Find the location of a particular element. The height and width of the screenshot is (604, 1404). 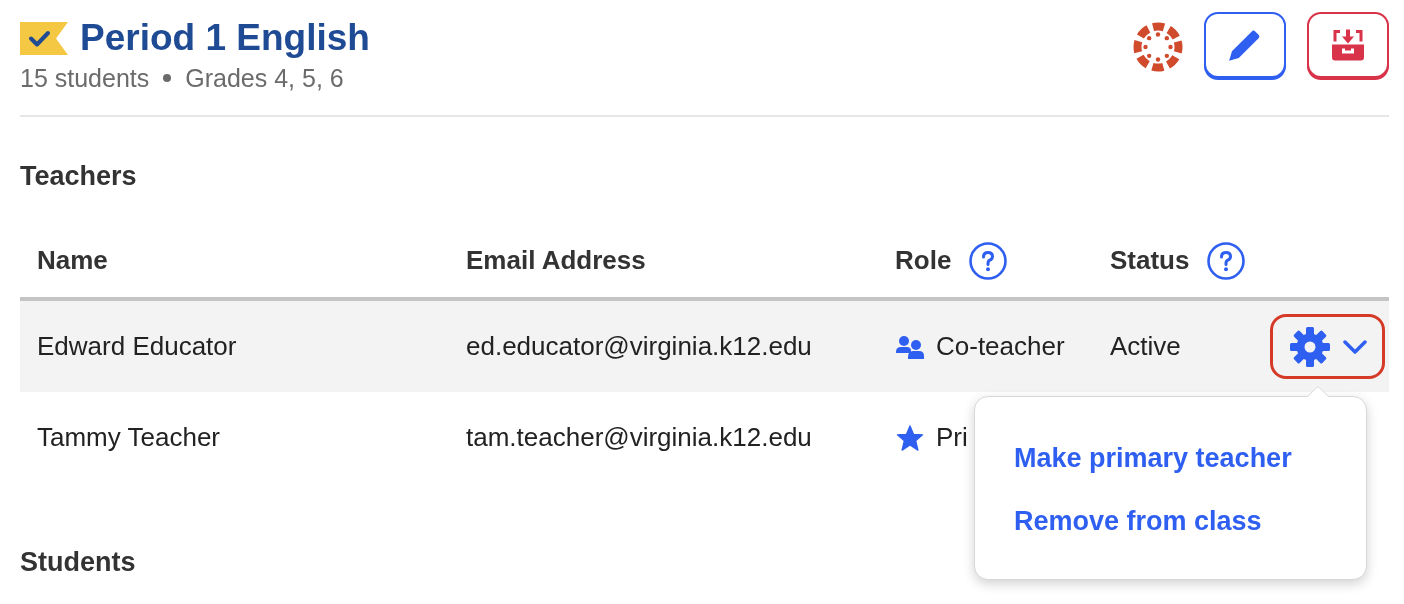

grade-levels: Grades 4, 5, 6 is located at coordinates (264, 78).